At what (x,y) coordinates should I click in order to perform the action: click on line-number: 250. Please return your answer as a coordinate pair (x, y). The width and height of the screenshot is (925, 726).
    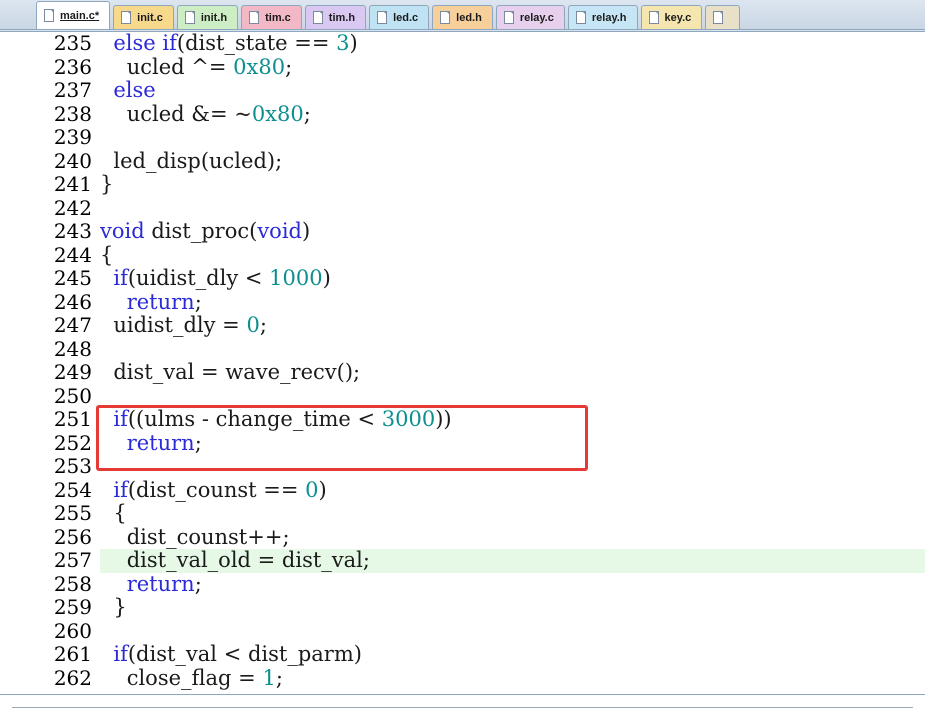
    Looking at the image, I should click on (72, 395).